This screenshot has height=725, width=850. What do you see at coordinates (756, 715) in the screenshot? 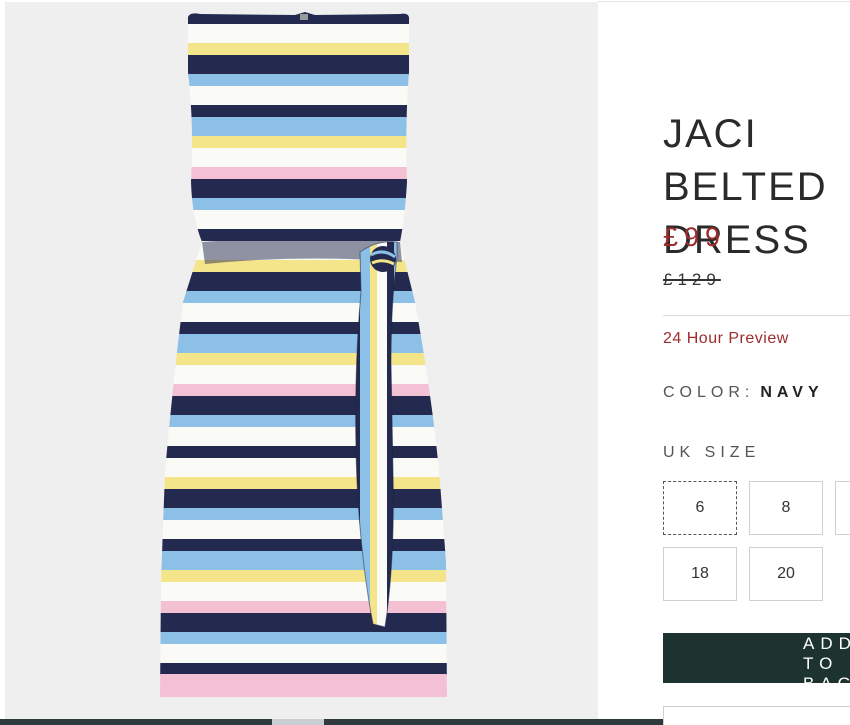
I see `secondary-action-box` at bounding box center [756, 715].